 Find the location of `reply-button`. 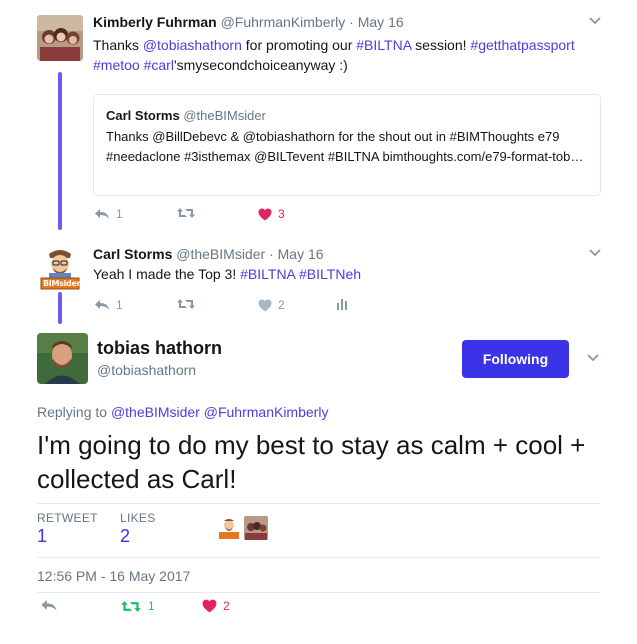

reply-button is located at coordinates (49, 605).